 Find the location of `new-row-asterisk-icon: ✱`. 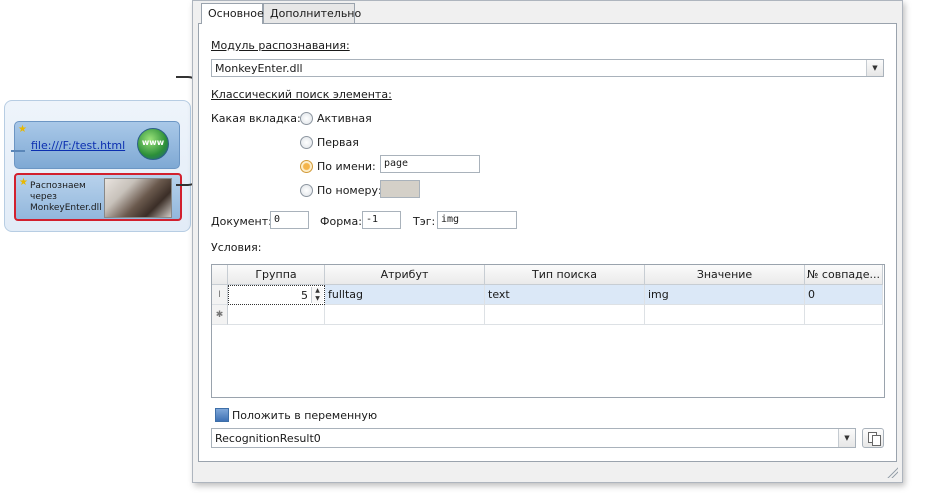

new-row-asterisk-icon: ✱ is located at coordinates (220, 315).